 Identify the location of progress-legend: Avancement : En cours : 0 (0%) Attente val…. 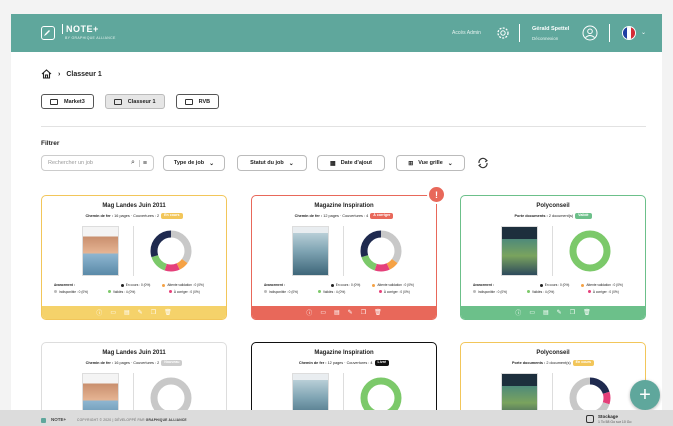
(346, 288).